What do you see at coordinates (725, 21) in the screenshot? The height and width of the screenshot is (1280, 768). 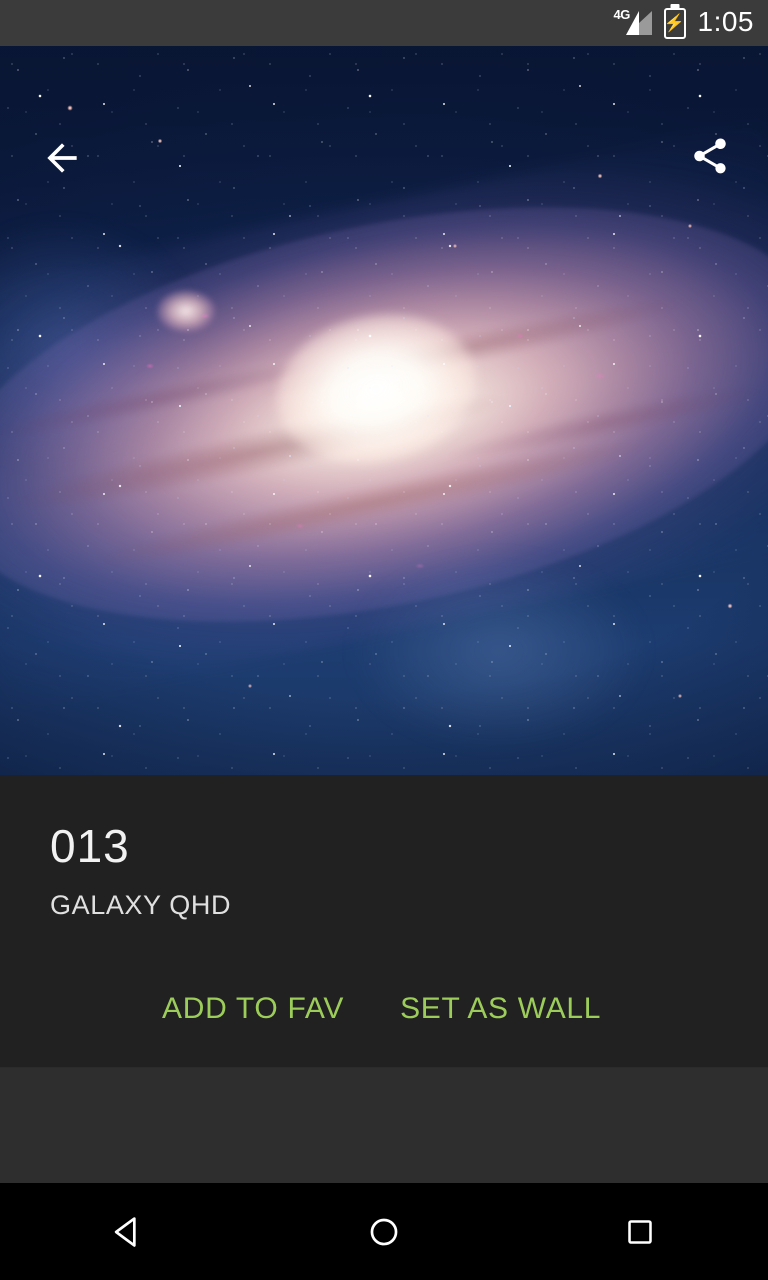 I see `status-bar-clock: 1:05` at bounding box center [725, 21].